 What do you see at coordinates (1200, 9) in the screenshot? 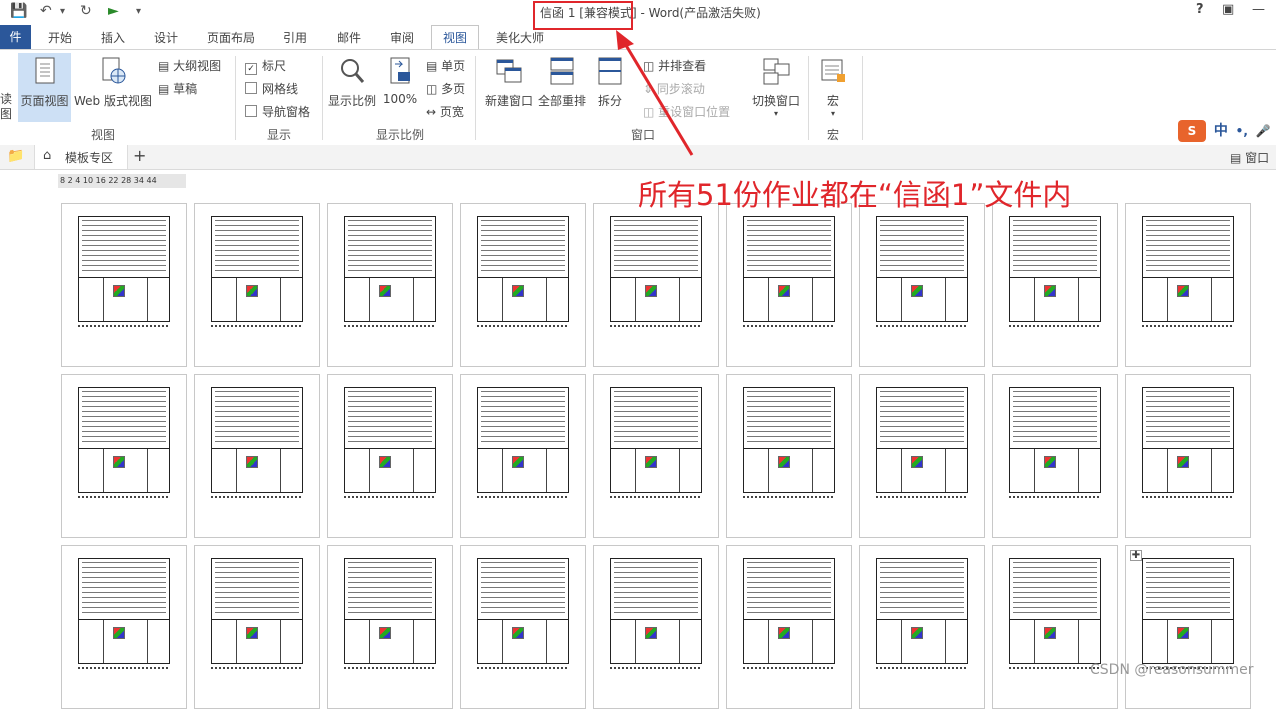
I see `help-button: ?` at bounding box center [1200, 9].